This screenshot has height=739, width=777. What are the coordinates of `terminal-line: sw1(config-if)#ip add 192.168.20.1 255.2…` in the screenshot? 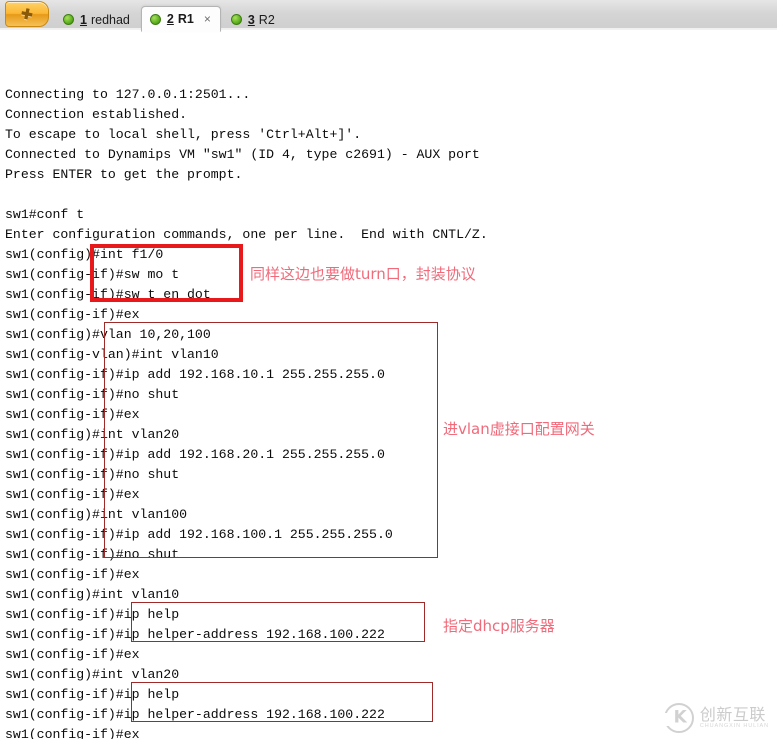 It's located at (195, 454).